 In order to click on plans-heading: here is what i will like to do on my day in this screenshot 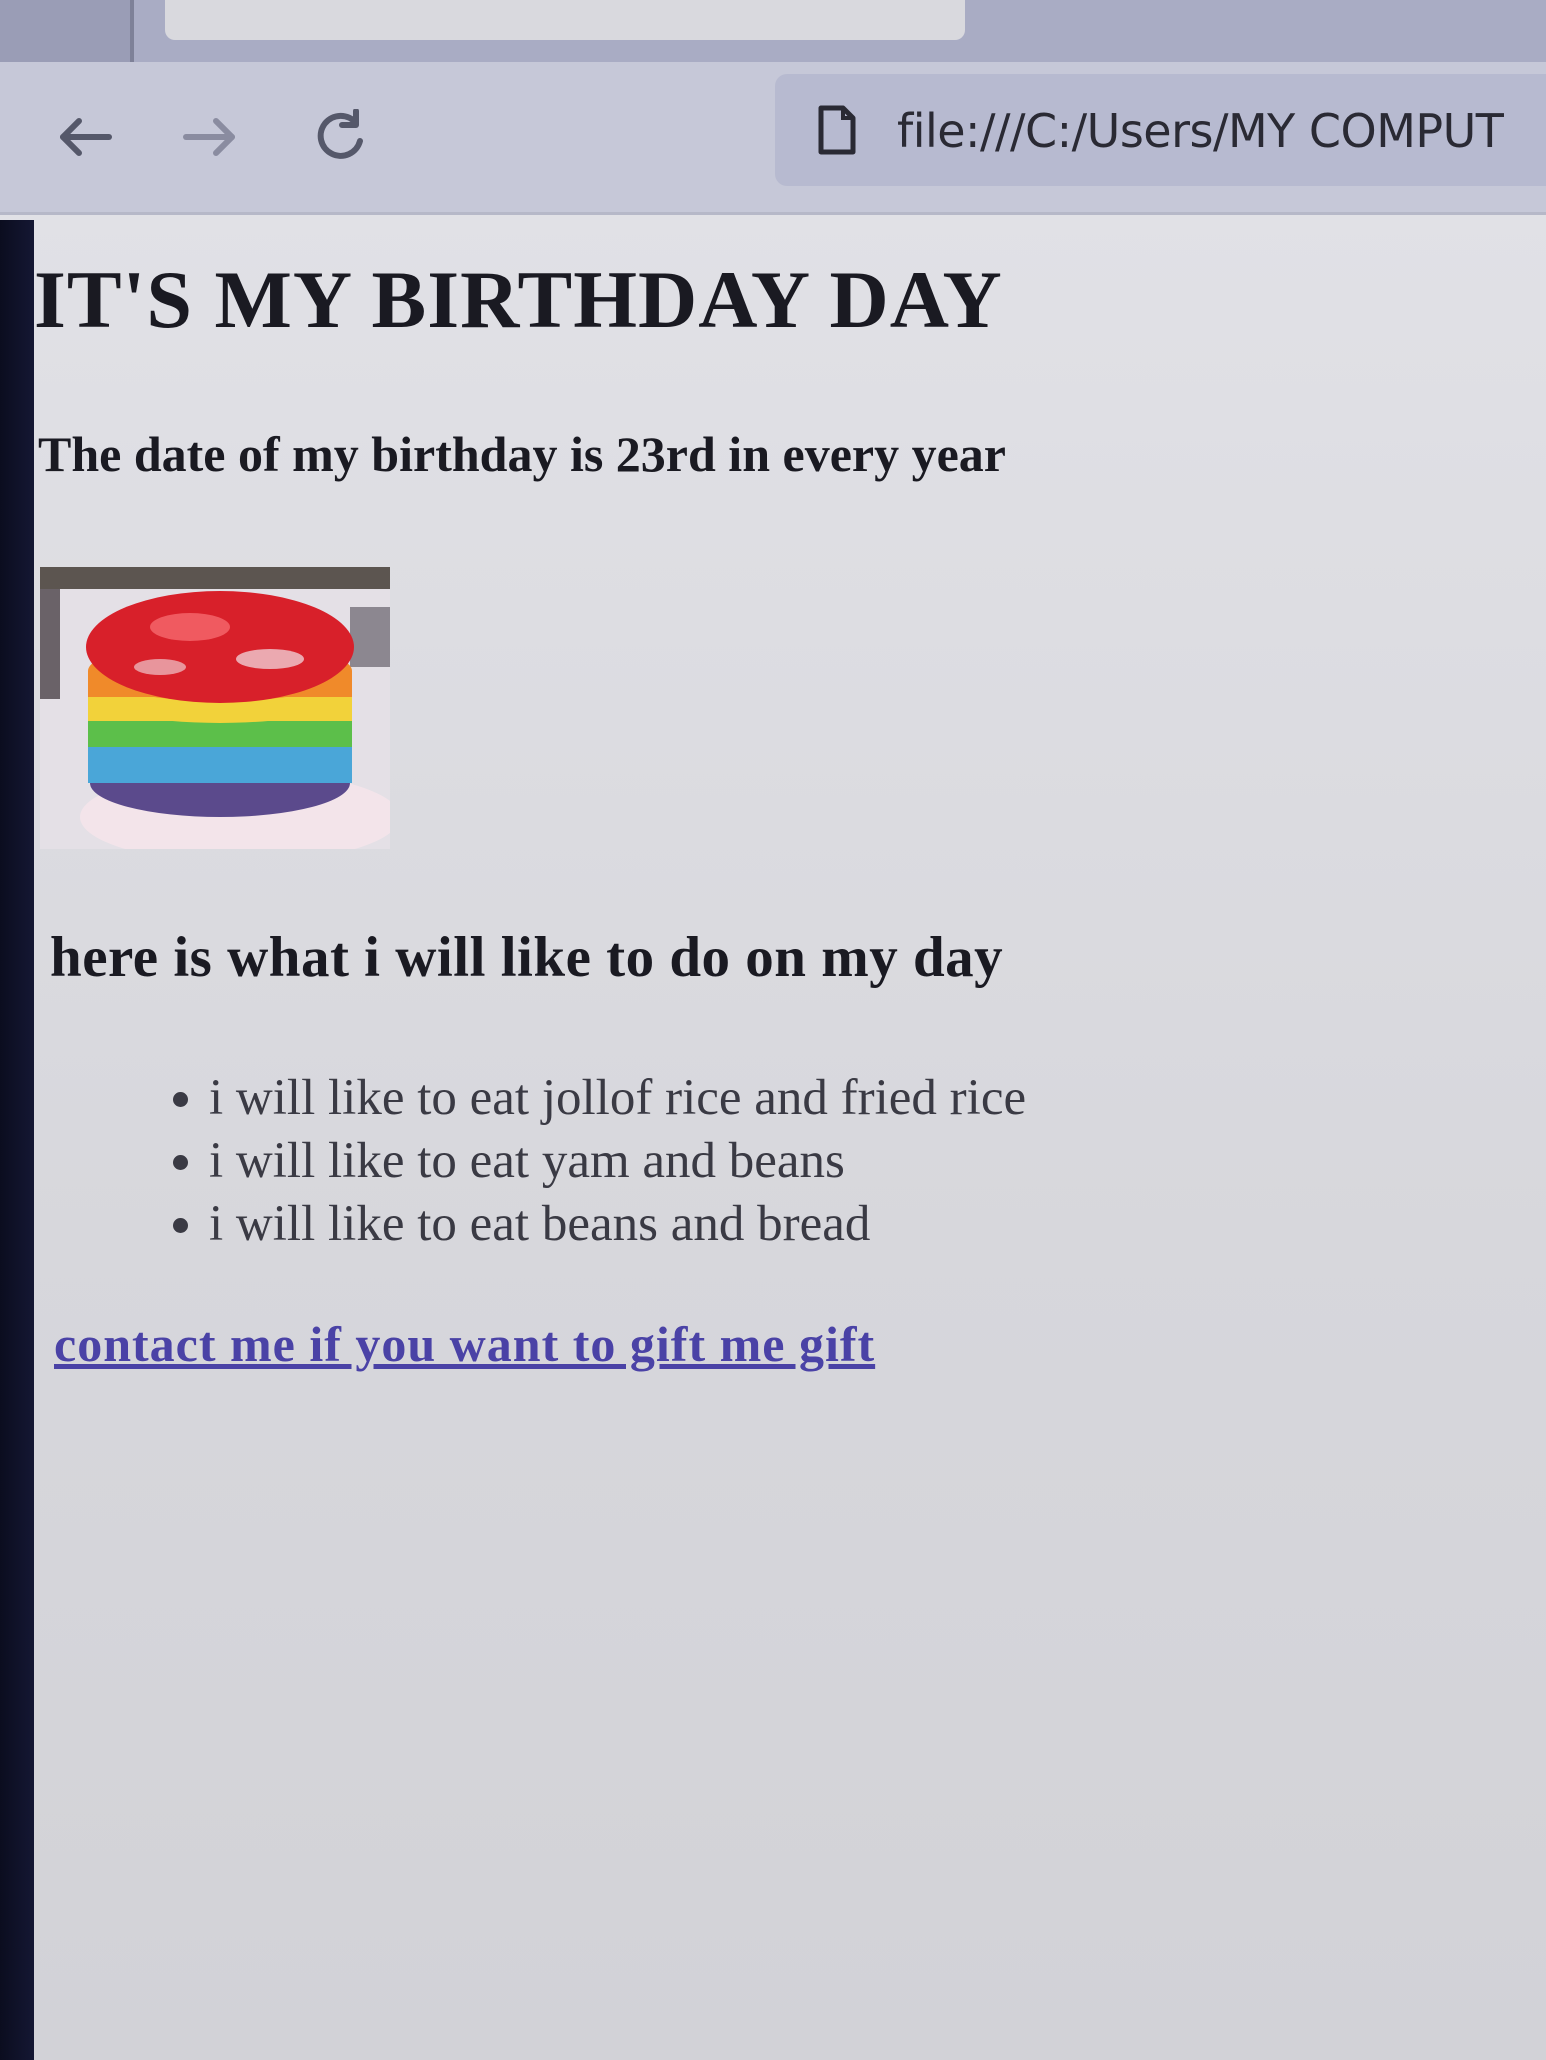, I will do `click(527, 957)`.